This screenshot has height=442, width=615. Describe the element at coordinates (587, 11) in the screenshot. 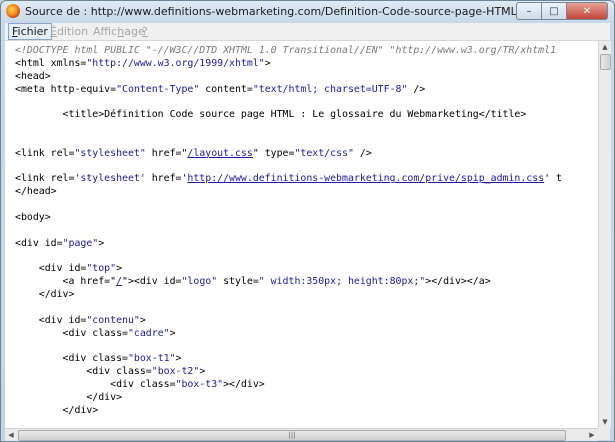

I see `close-button: ✕` at that location.